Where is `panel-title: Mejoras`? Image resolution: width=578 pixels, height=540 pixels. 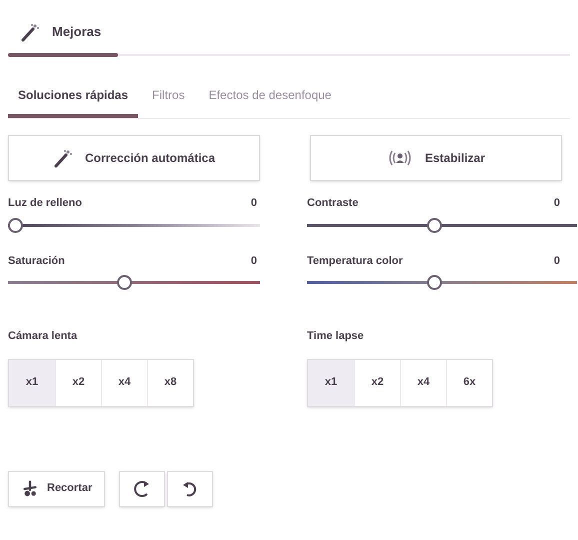
panel-title: Mejoras is located at coordinates (77, 32).